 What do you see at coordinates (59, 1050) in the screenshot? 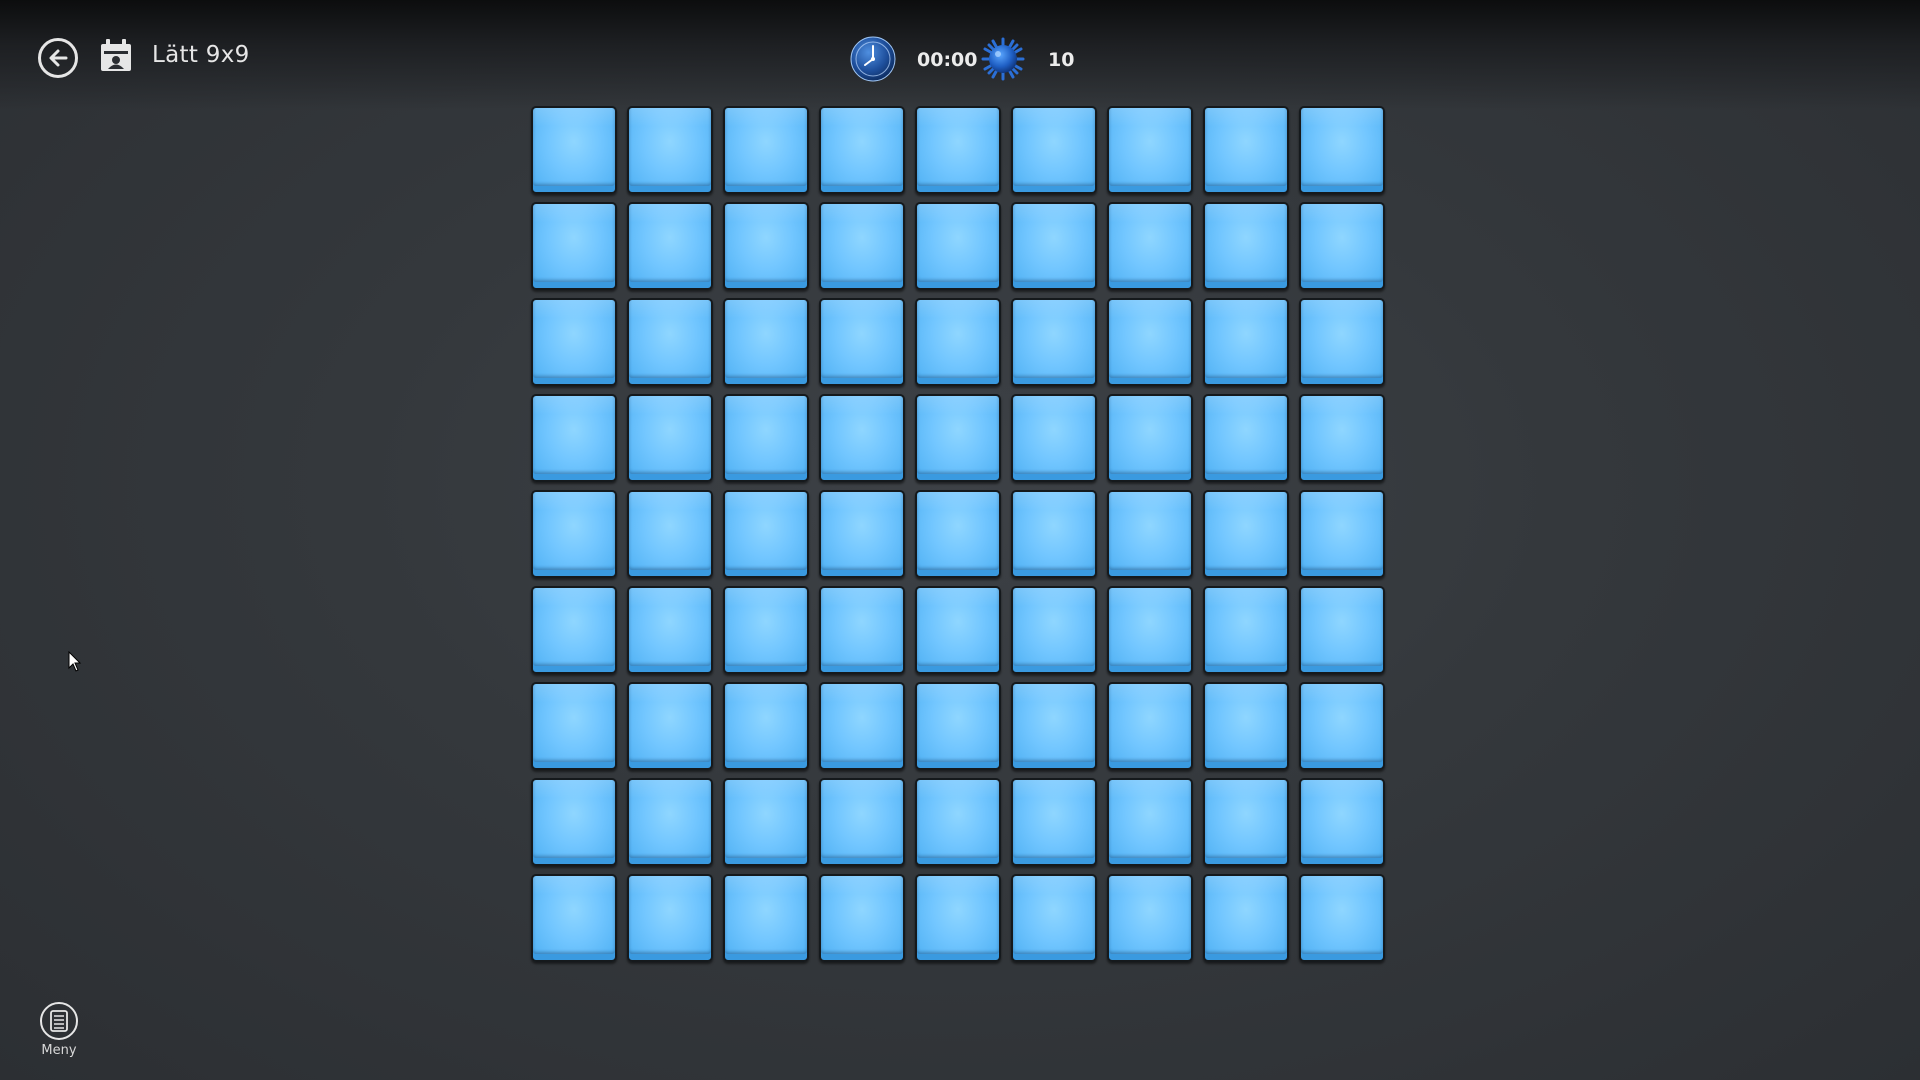
I see `menu-label: Meny` at bounding box center [59, 1050].